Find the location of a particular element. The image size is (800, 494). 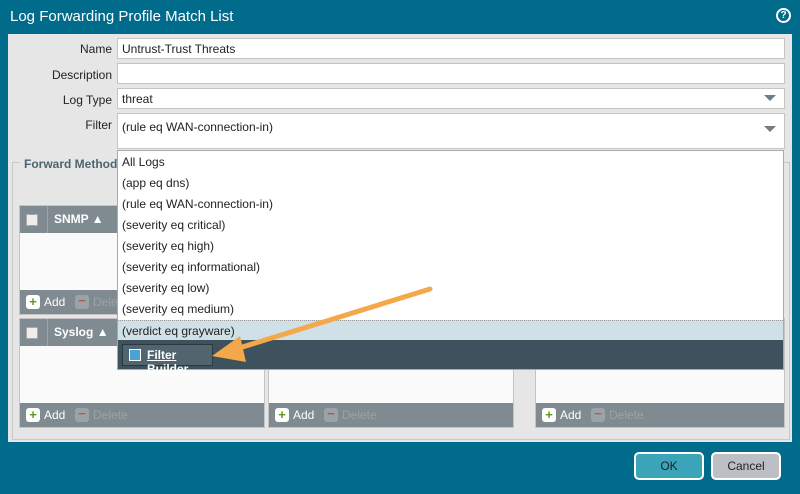

ok-button: OK is located at coordinates (669, 466).